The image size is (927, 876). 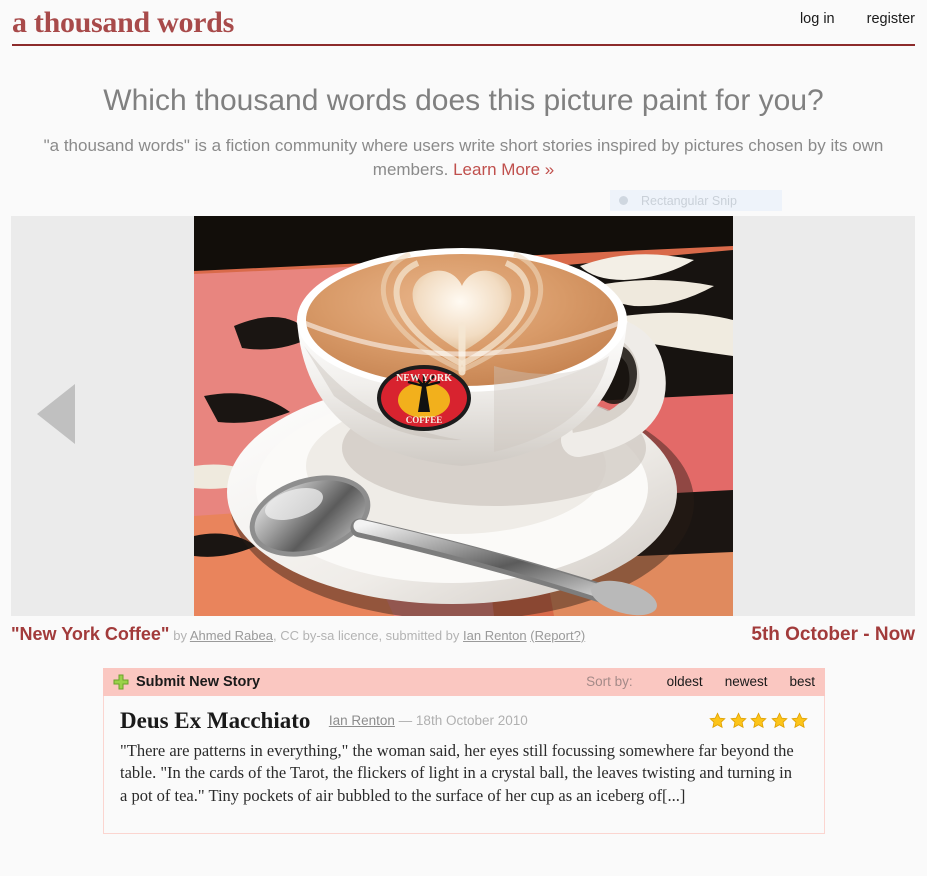 What do you see at coordinates (746, 681) in the screenshot?
I see `sort-option-newest: newest` at bounding box center [746, 681].